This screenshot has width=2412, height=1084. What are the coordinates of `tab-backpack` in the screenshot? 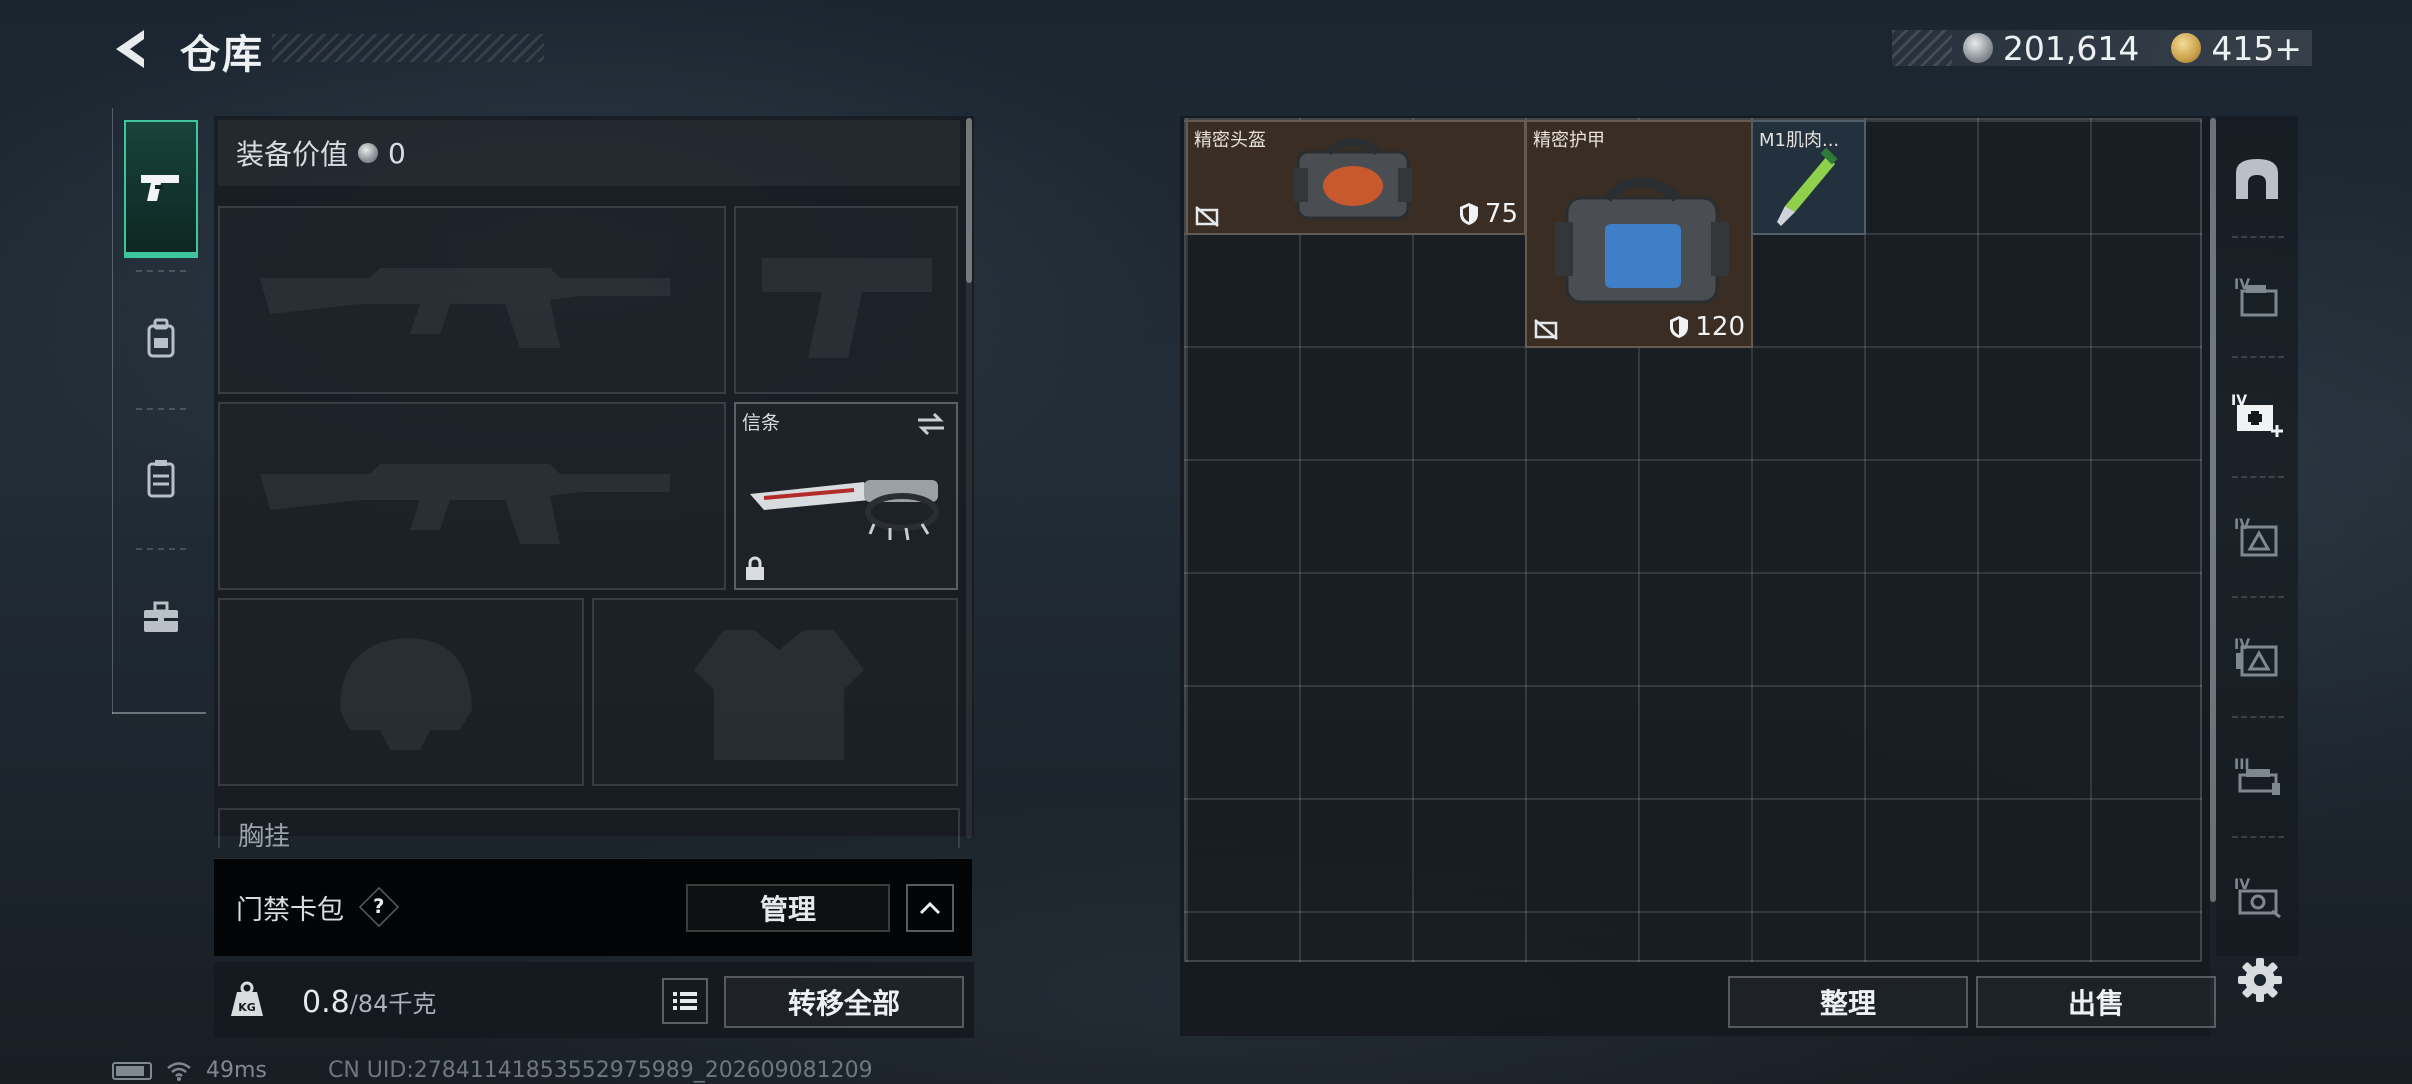 It's located at (161, 338).